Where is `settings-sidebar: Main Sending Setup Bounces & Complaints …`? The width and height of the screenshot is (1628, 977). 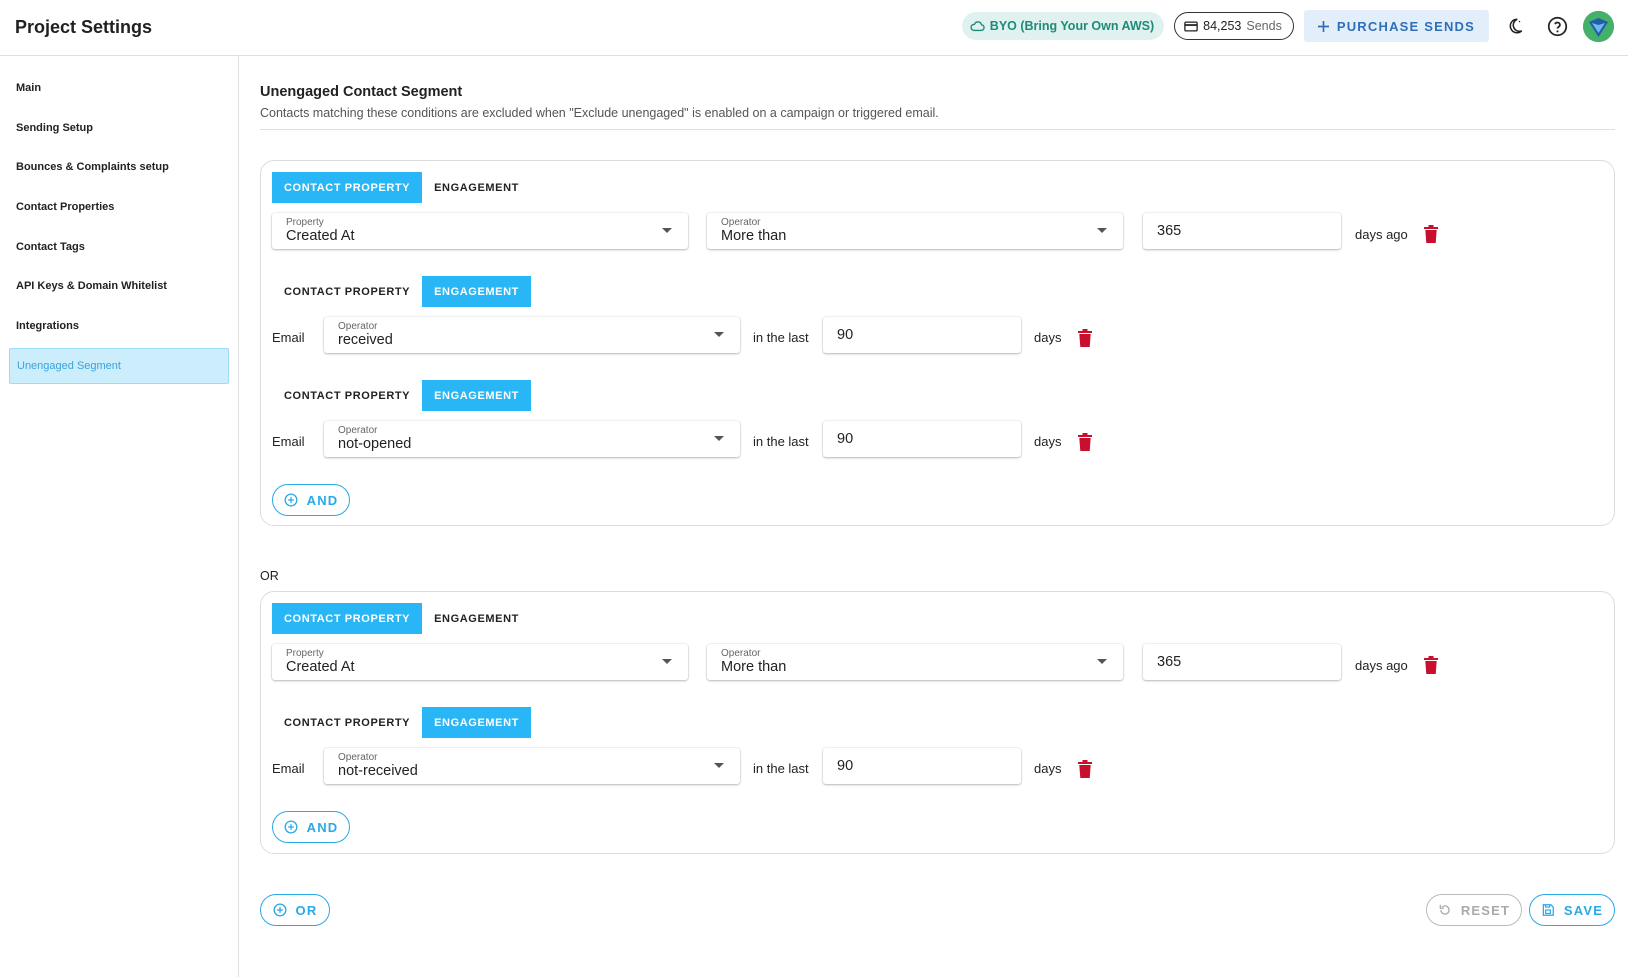
settings-sidebar: Main Sending Setup Bounces & Complaints … is located at coordinates (119, 516).